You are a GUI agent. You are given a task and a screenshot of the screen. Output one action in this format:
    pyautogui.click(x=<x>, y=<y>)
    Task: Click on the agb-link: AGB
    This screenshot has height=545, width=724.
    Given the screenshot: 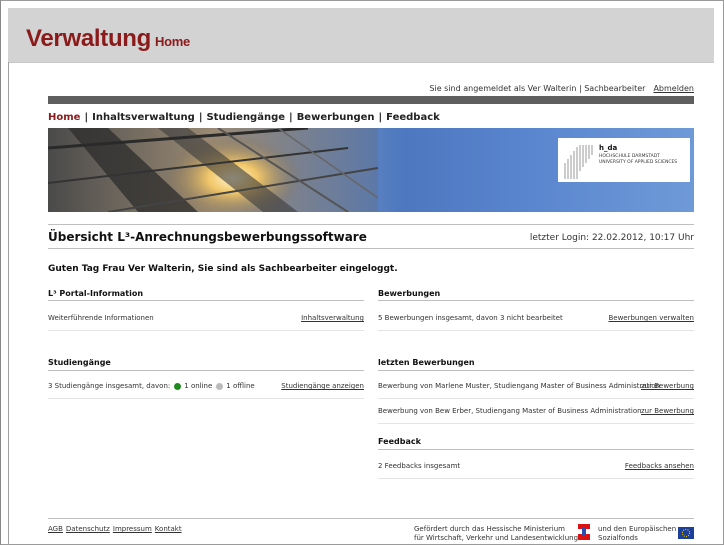 What is the action you would take?
    pyautogui.click(x=55, y=529)
    